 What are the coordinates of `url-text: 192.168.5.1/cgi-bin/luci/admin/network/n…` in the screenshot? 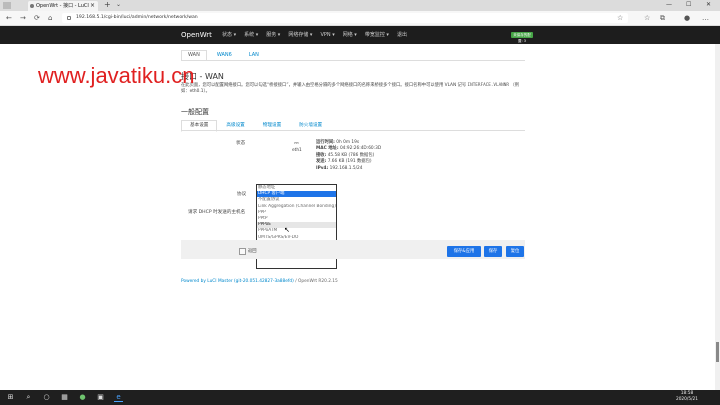 It's located at (137, 17).